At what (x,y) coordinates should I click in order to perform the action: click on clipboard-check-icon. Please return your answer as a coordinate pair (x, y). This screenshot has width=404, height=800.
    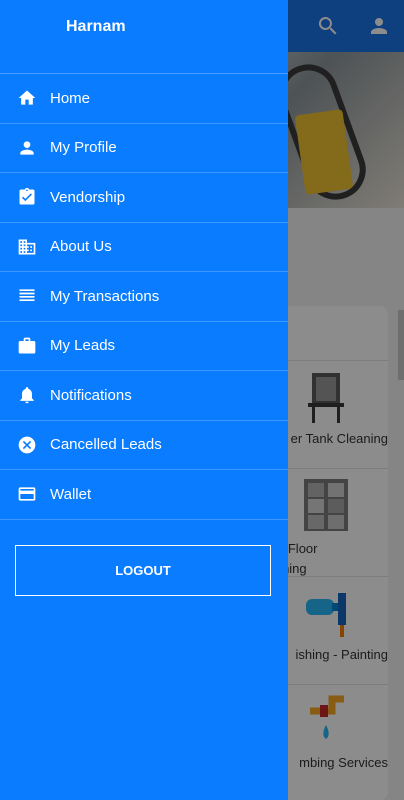
    Looking at the image, I should click on (27, 197).